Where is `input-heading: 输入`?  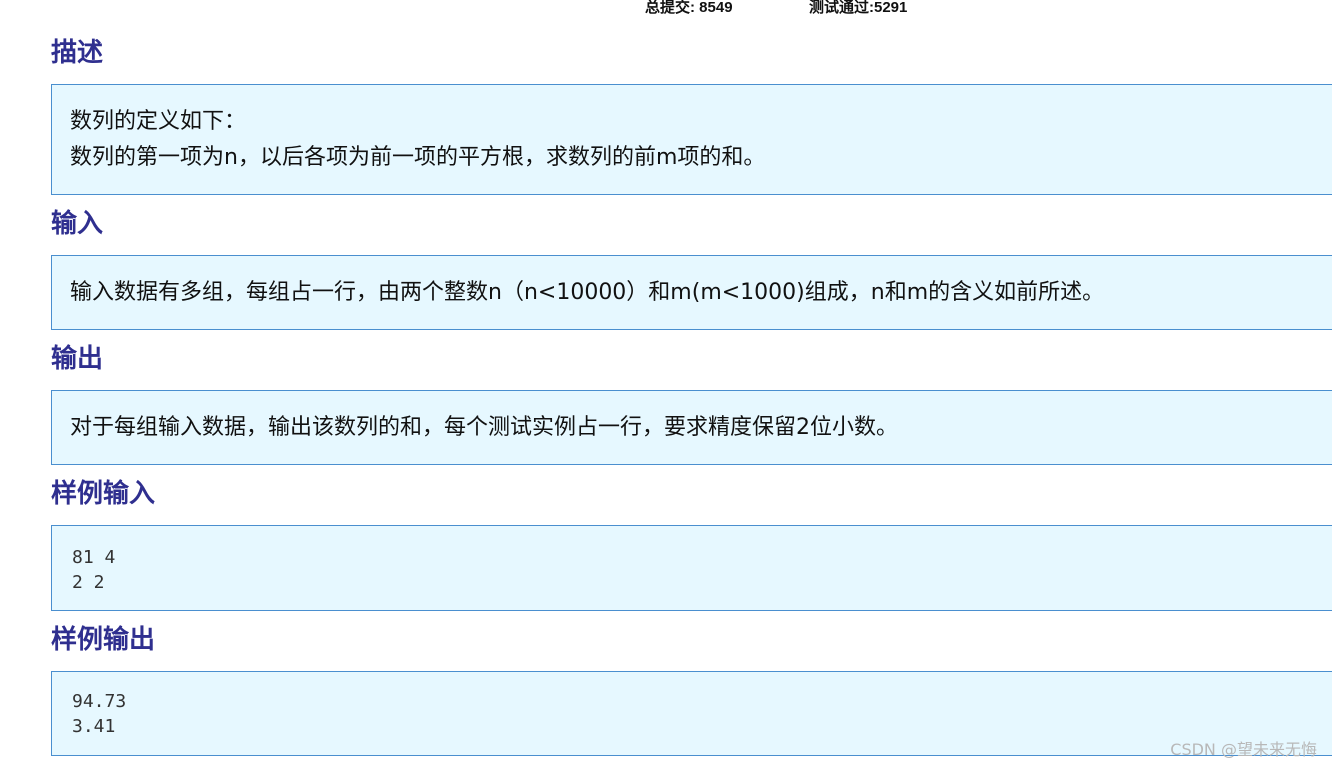
input-heading: 输入 is located at coordinates (77, 224).